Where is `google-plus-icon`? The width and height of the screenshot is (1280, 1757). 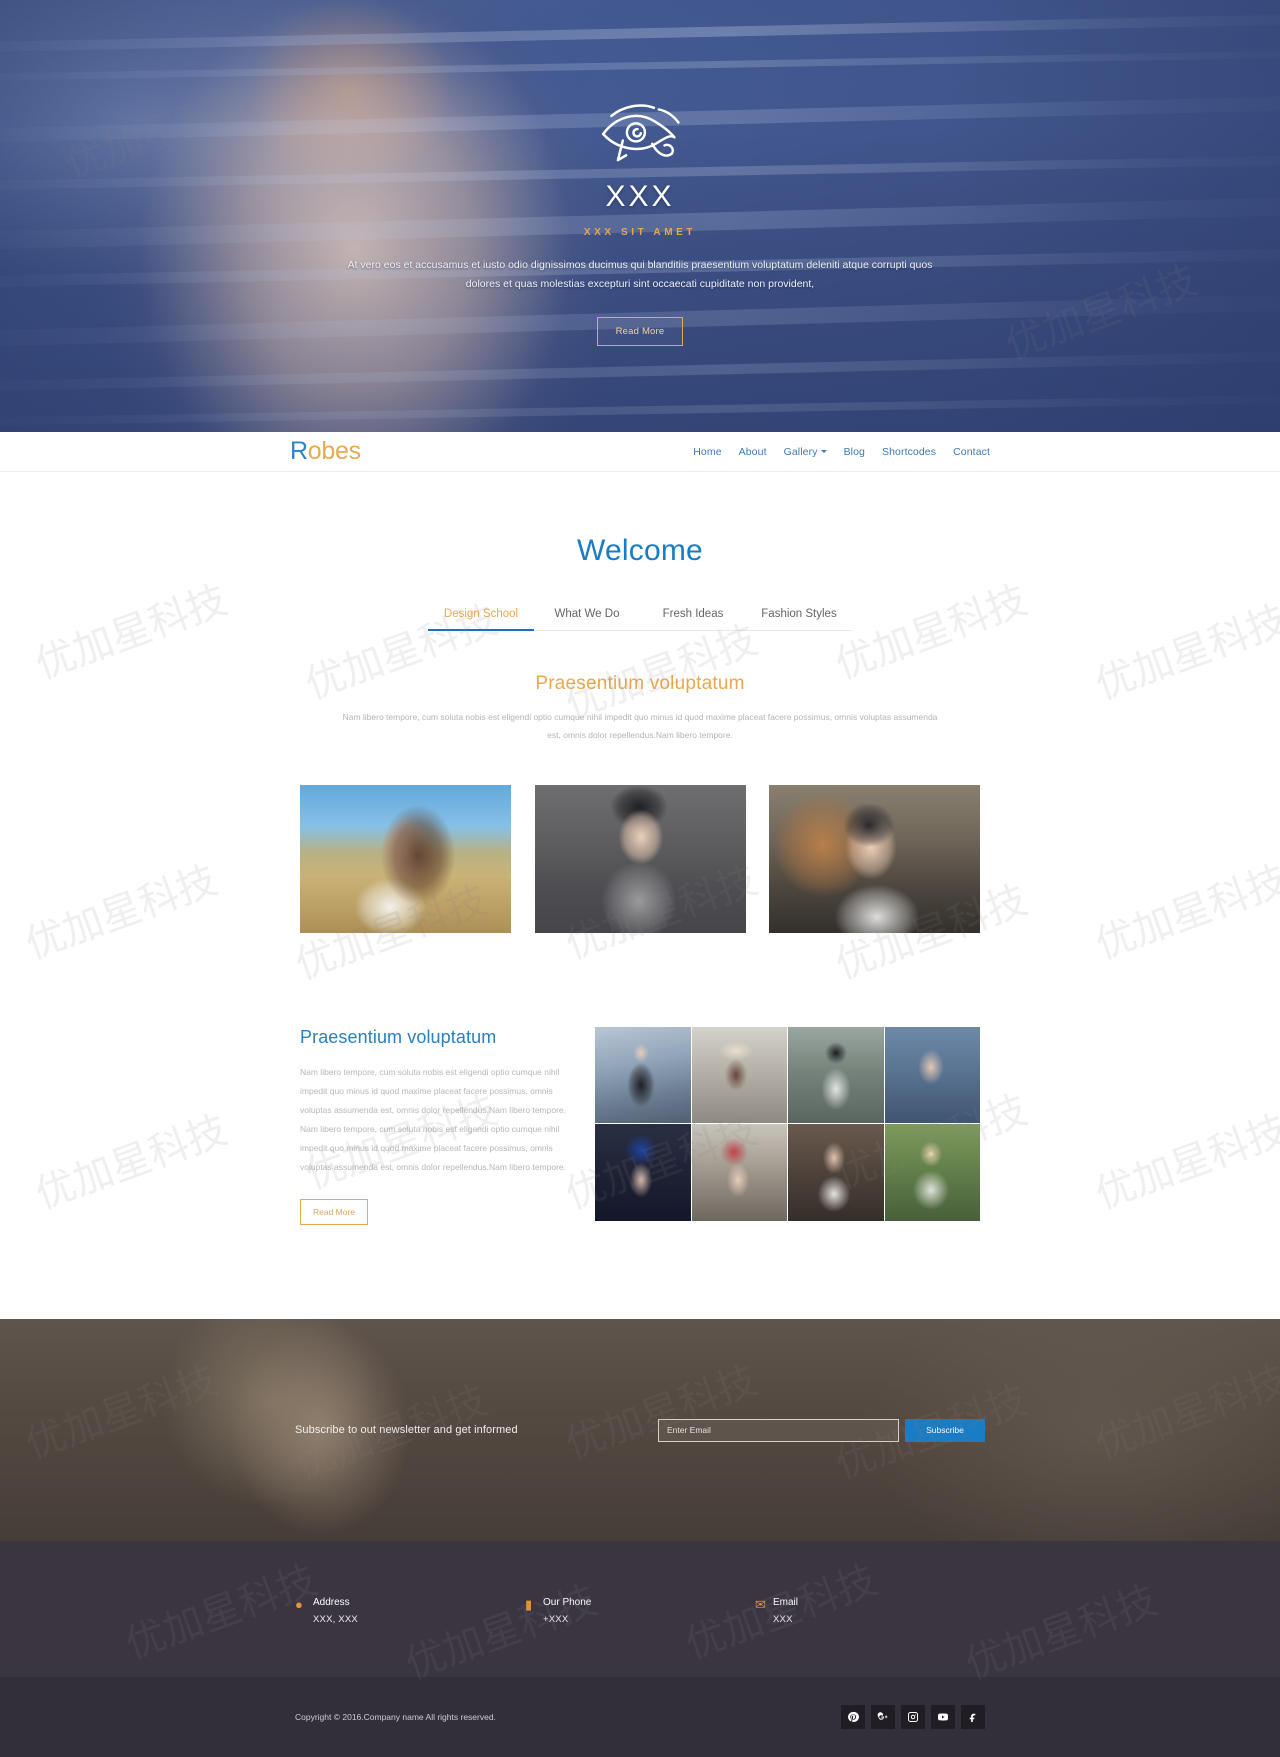 google-plus-icon is located at coordinates (883, 1717).